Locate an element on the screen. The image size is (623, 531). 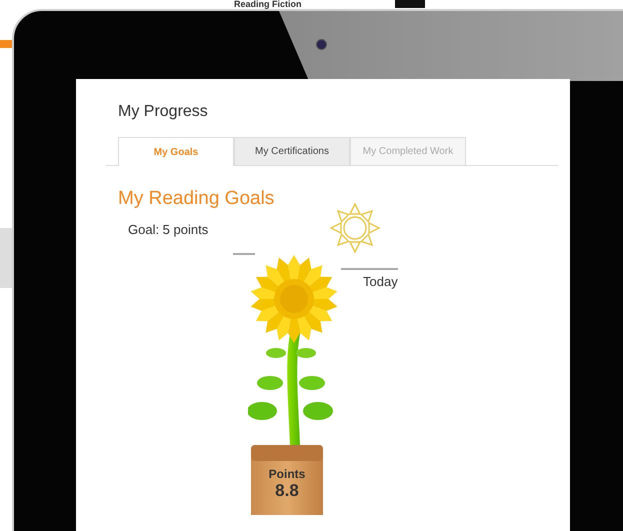
section-title: My Reading Goals is located at coordinates (197, 199).